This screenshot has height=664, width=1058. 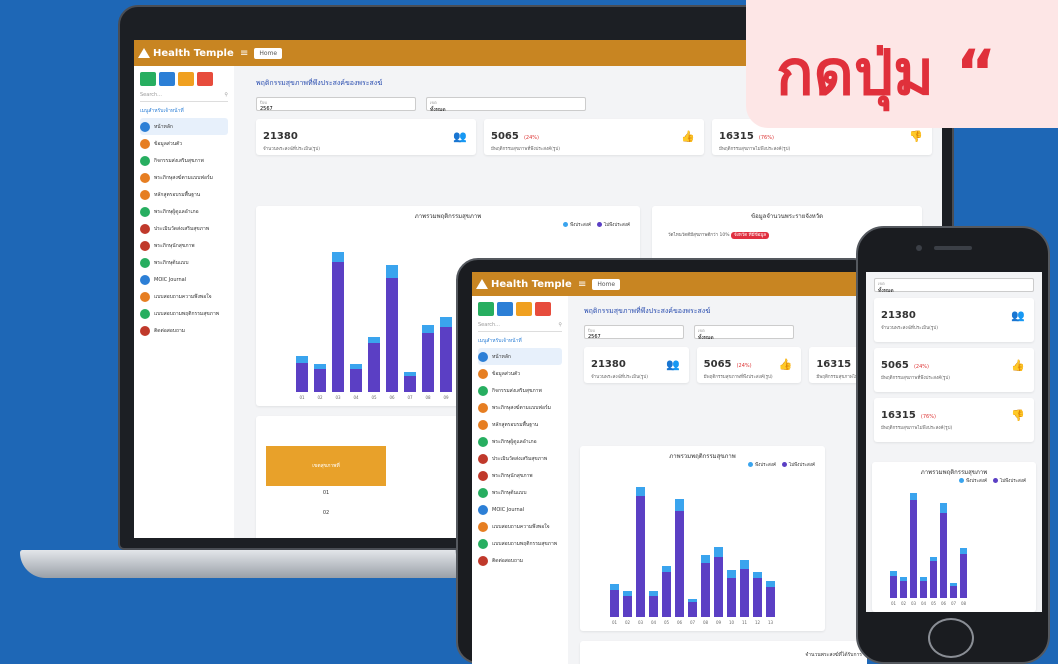 I want to click on sidebar-item-label: พระภิกษุนักสุขภาพ, so click(x=512, y=475).